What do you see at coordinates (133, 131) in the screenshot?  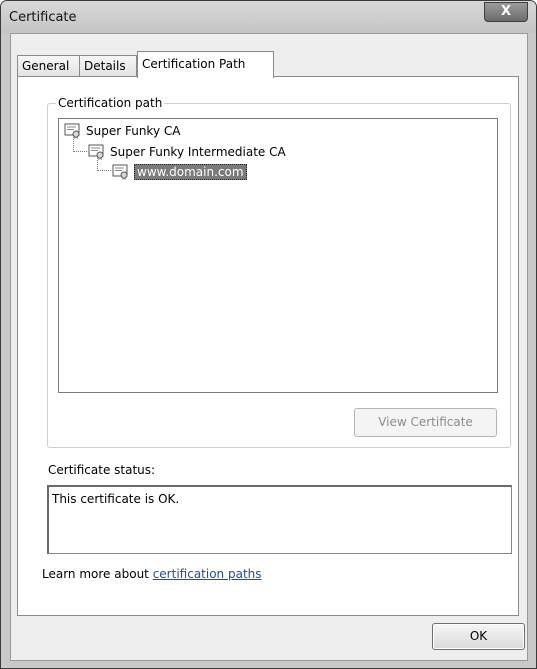 I see `tree-item-label: Super Funky CA` at bounding box center [133, 131].